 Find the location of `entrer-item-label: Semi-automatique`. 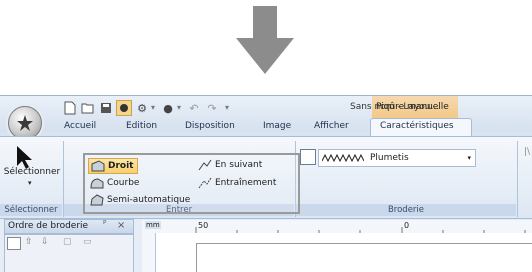

entrer-item-label: Semi-automatique is located at coordinates (149, 200).